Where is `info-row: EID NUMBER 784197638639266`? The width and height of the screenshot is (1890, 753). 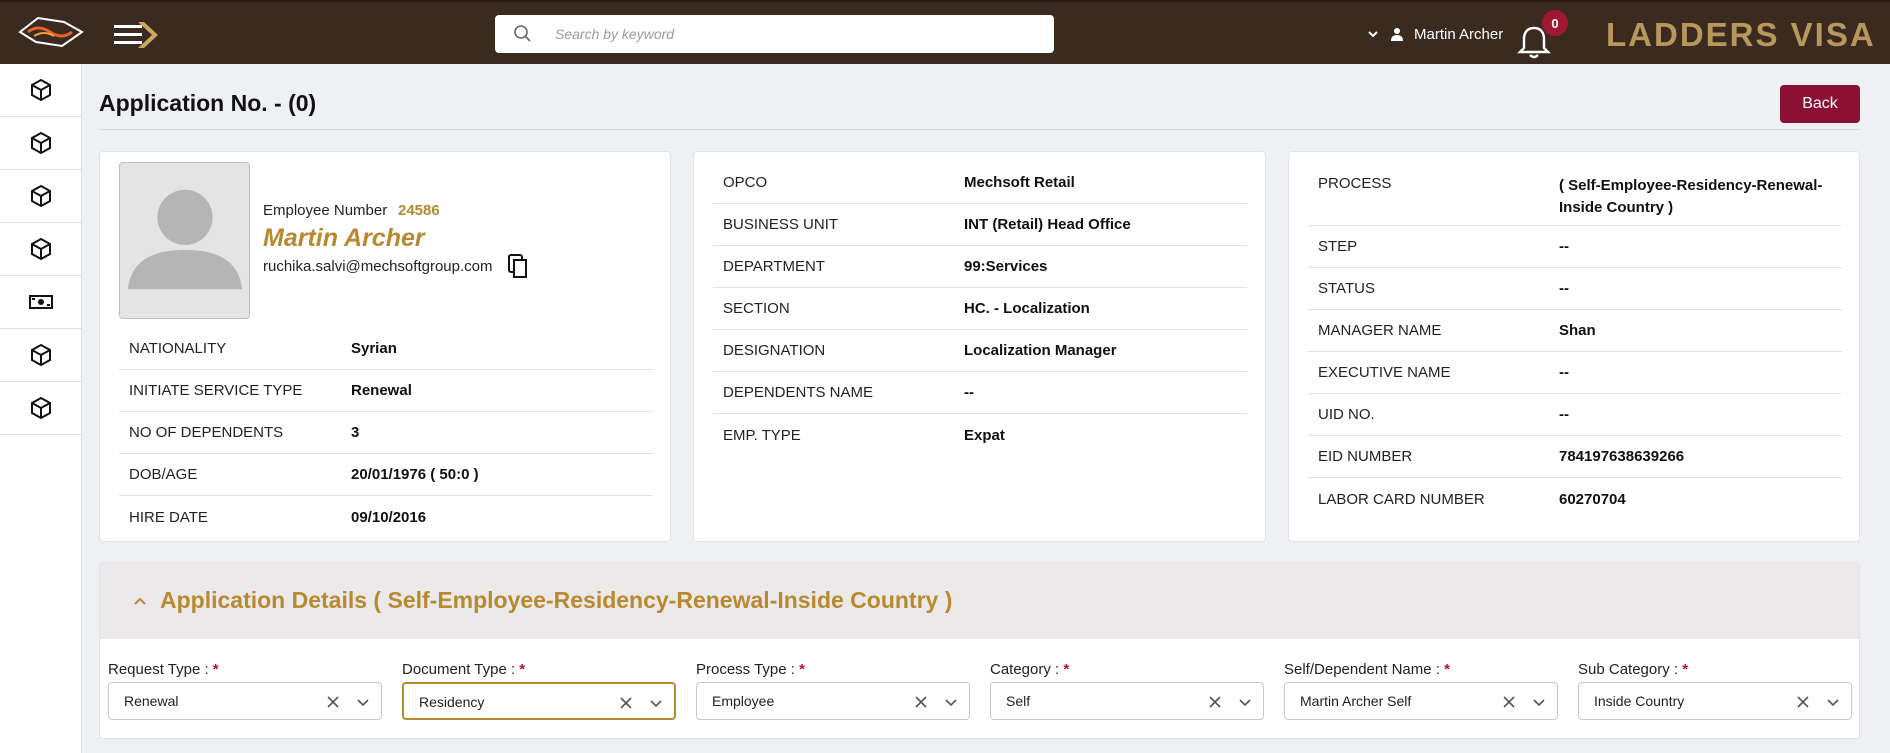
info-row: EID NUMBER 784197638639266 is located at coordinates (1575, 457).